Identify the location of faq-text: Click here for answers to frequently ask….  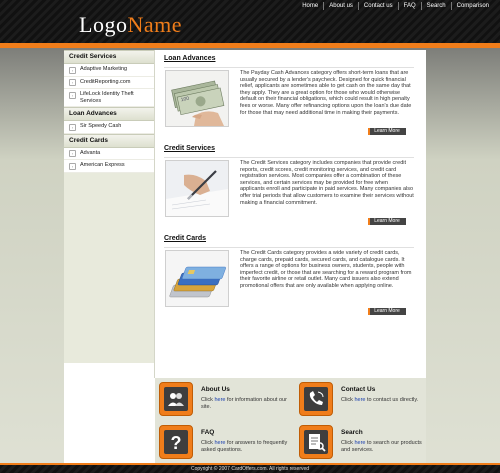
(244, 446).